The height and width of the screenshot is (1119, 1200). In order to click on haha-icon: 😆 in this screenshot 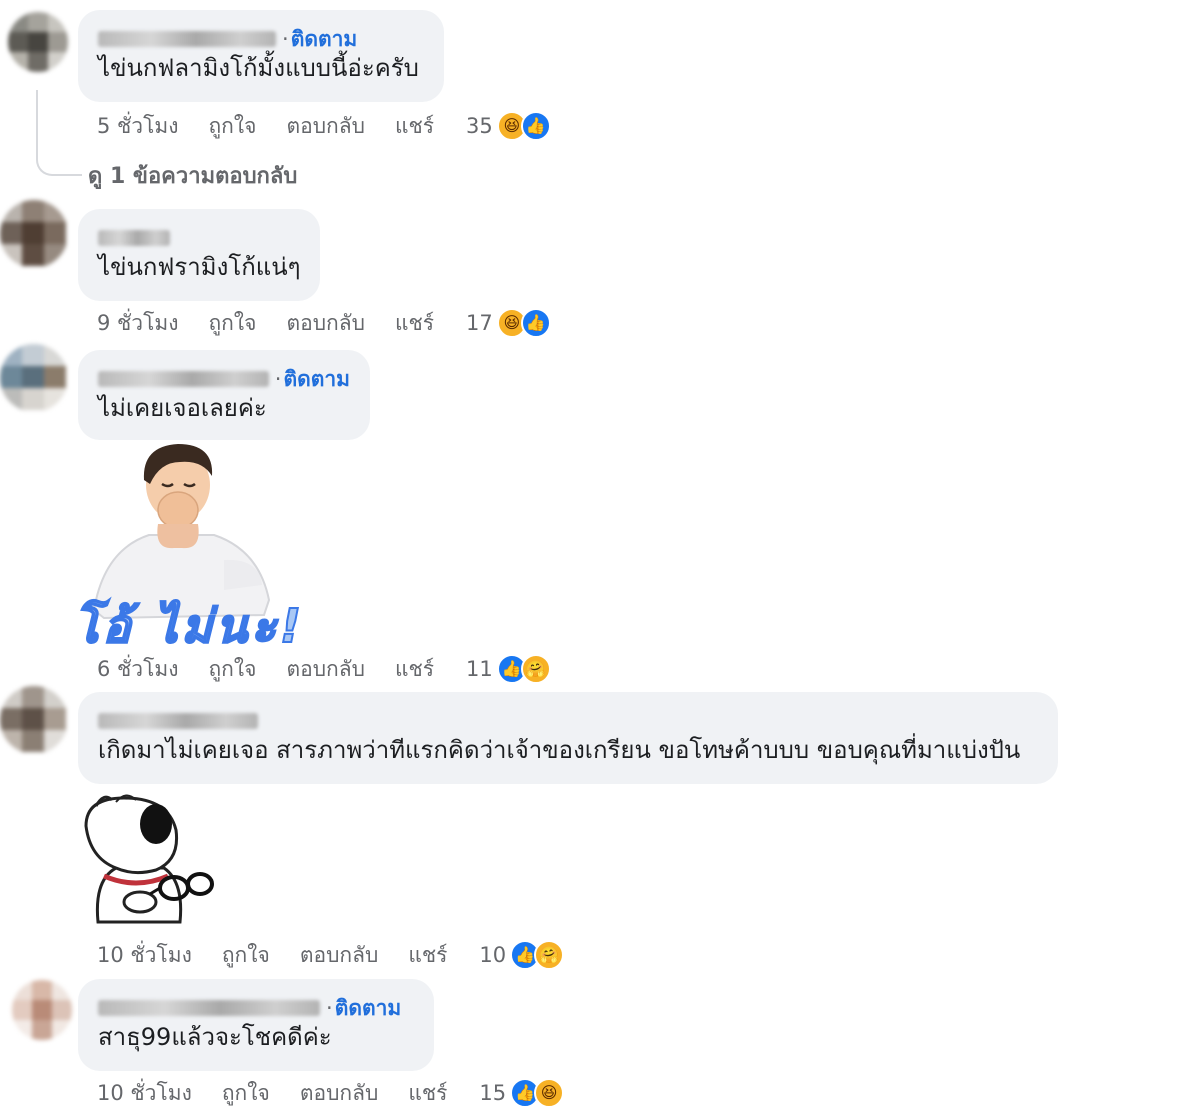, I will do `click(549, 1093)`.